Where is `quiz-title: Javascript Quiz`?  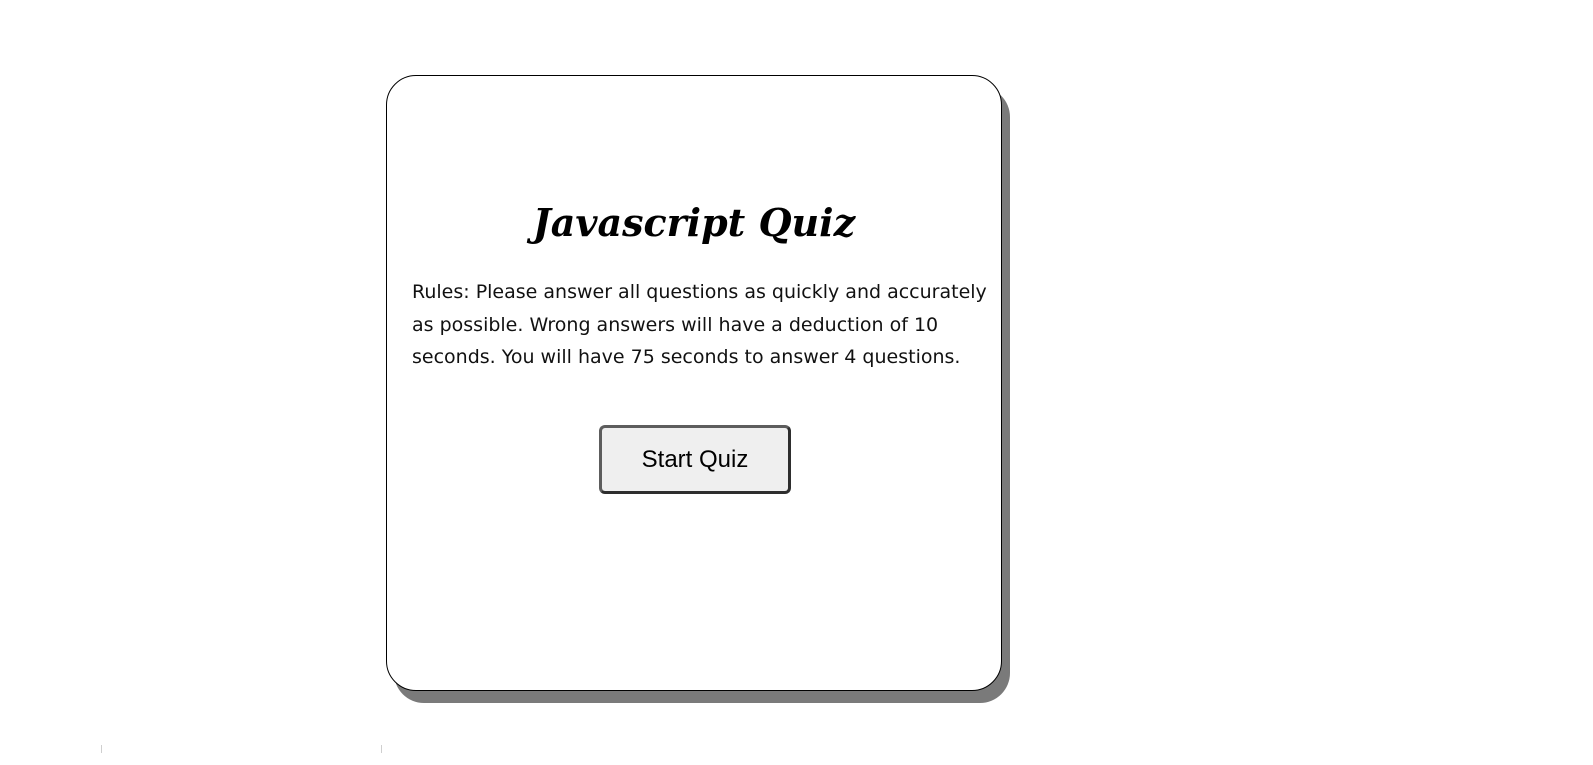 quiz-title: Javascript Quiz is located at coordinates (694, 222).